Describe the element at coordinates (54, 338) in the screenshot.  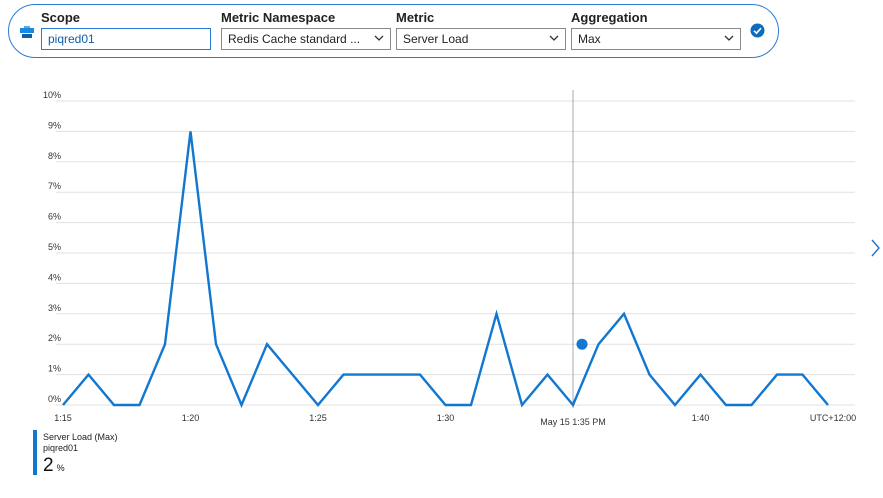
I see `y-tick-label: 2%` at that location.